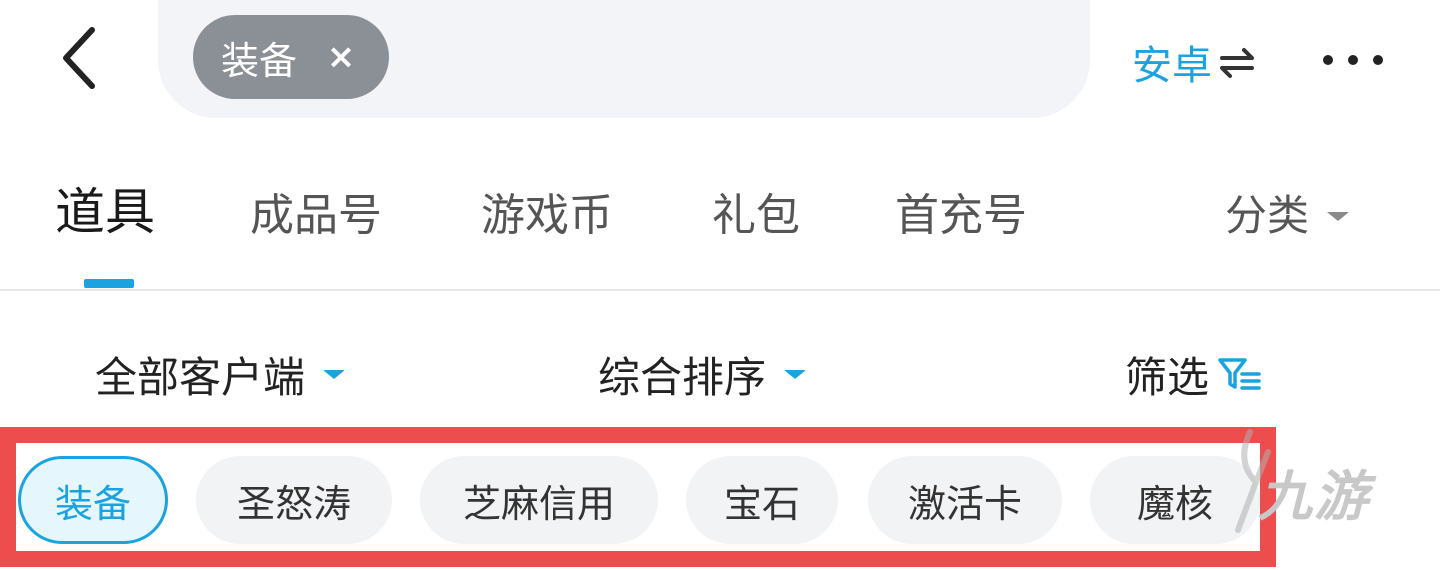 The height and width of the screenshot is (570, 1440). I want to click on tab-accounts: 成品号, so click(316, 216).